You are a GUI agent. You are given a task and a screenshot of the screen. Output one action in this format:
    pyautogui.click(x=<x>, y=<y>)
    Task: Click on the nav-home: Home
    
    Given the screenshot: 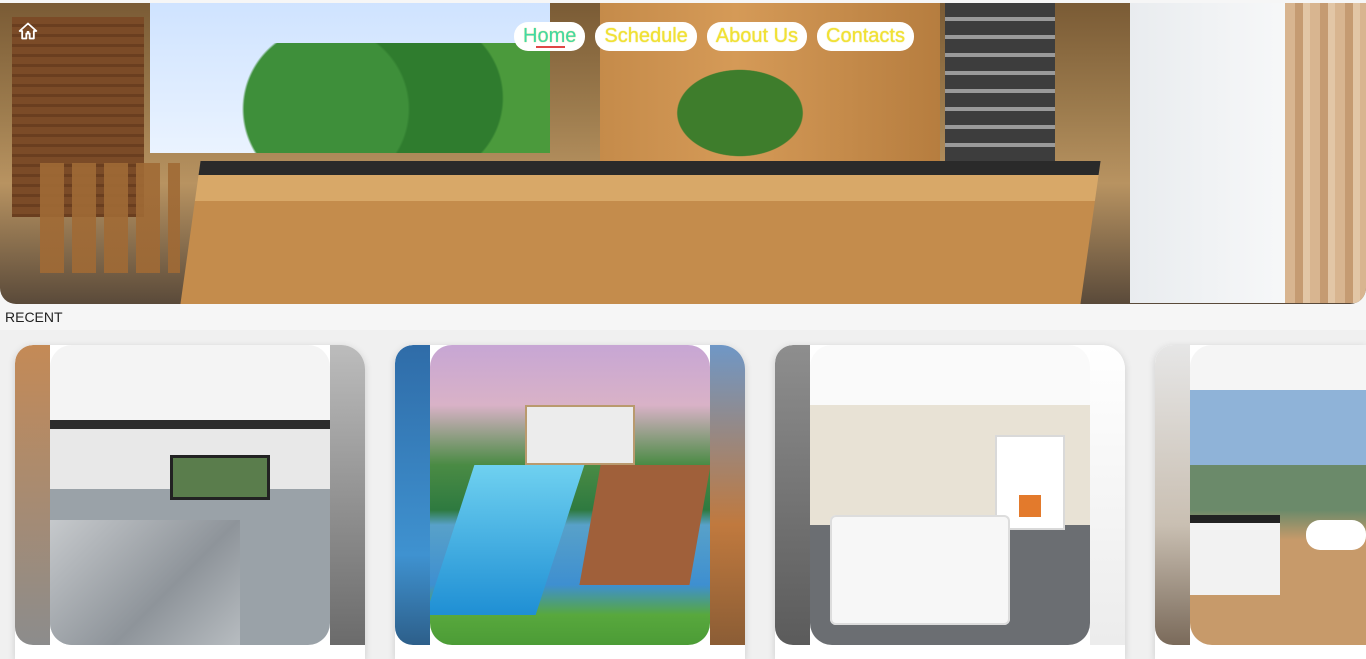 What is the action you would take?
    pyautogui.click(x=550, y=36)
    